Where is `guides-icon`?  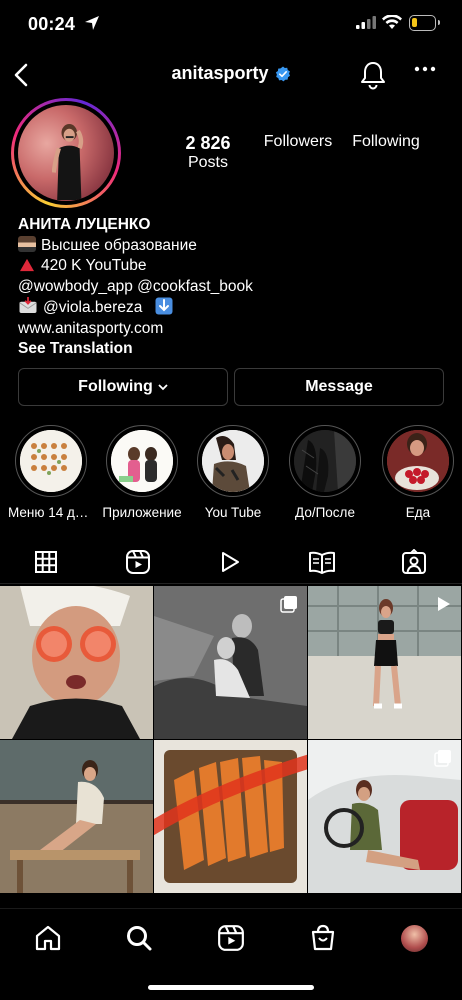 guides-icon is located at coordinates (322, 562).